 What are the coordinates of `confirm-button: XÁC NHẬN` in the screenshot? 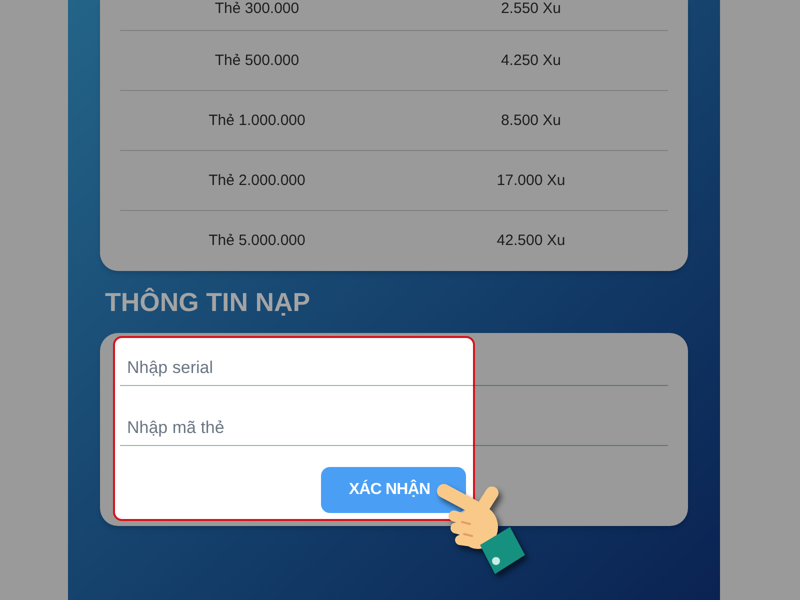 It's located at (393, 490).